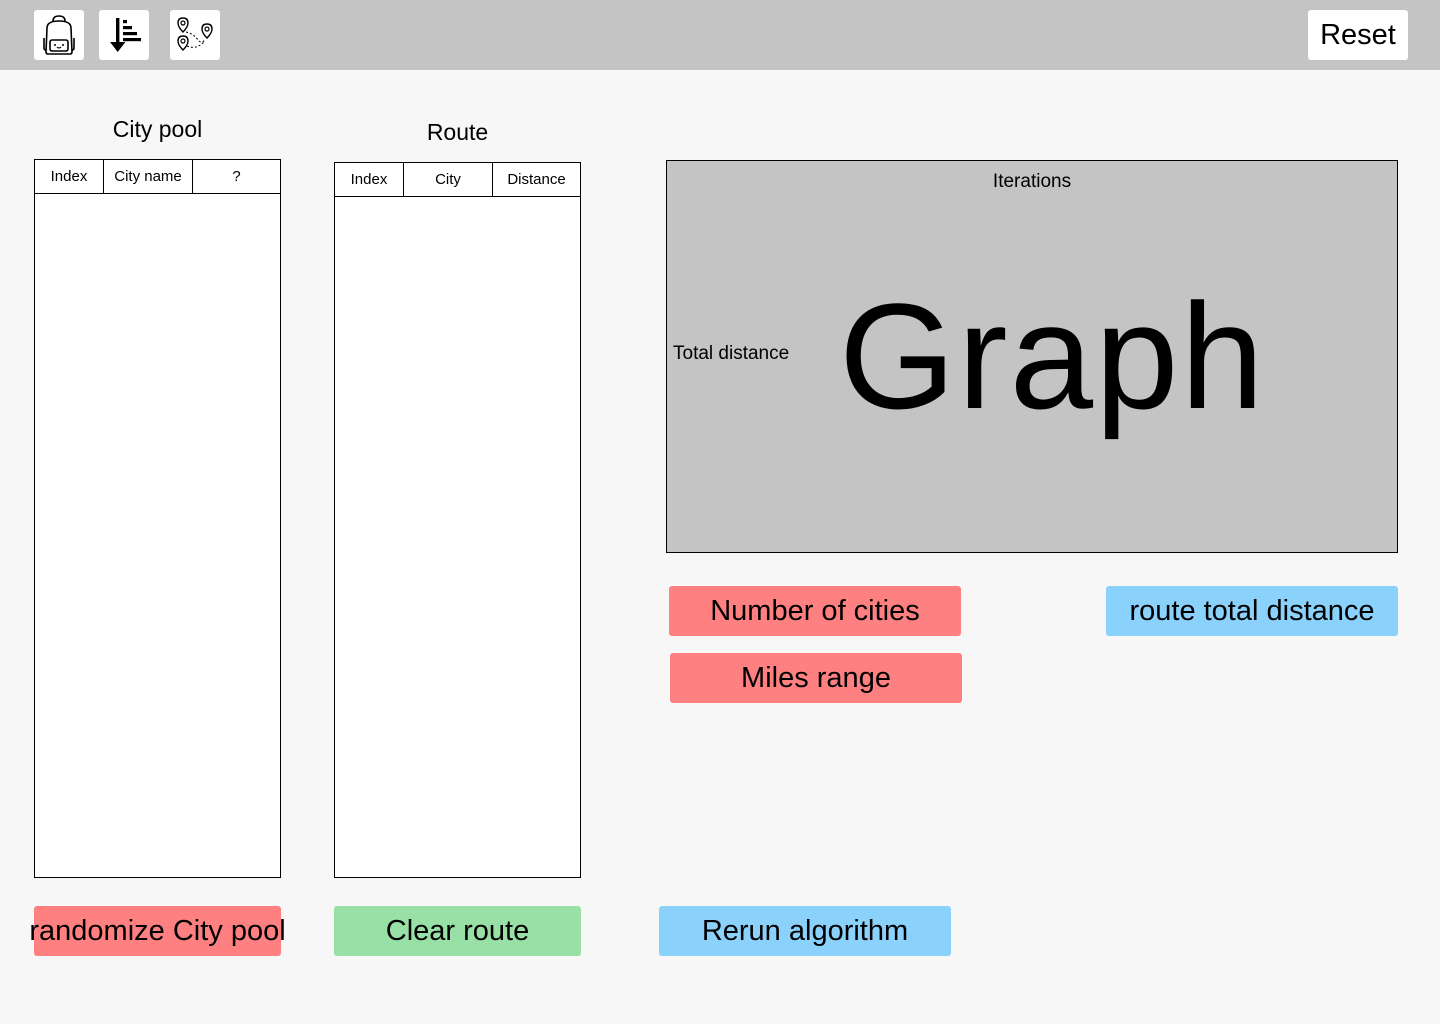 Image resolution: width=1440 pixels, height=1024 pixels. I want to click on graph-placeholder: Graph, so click(1052, 356).